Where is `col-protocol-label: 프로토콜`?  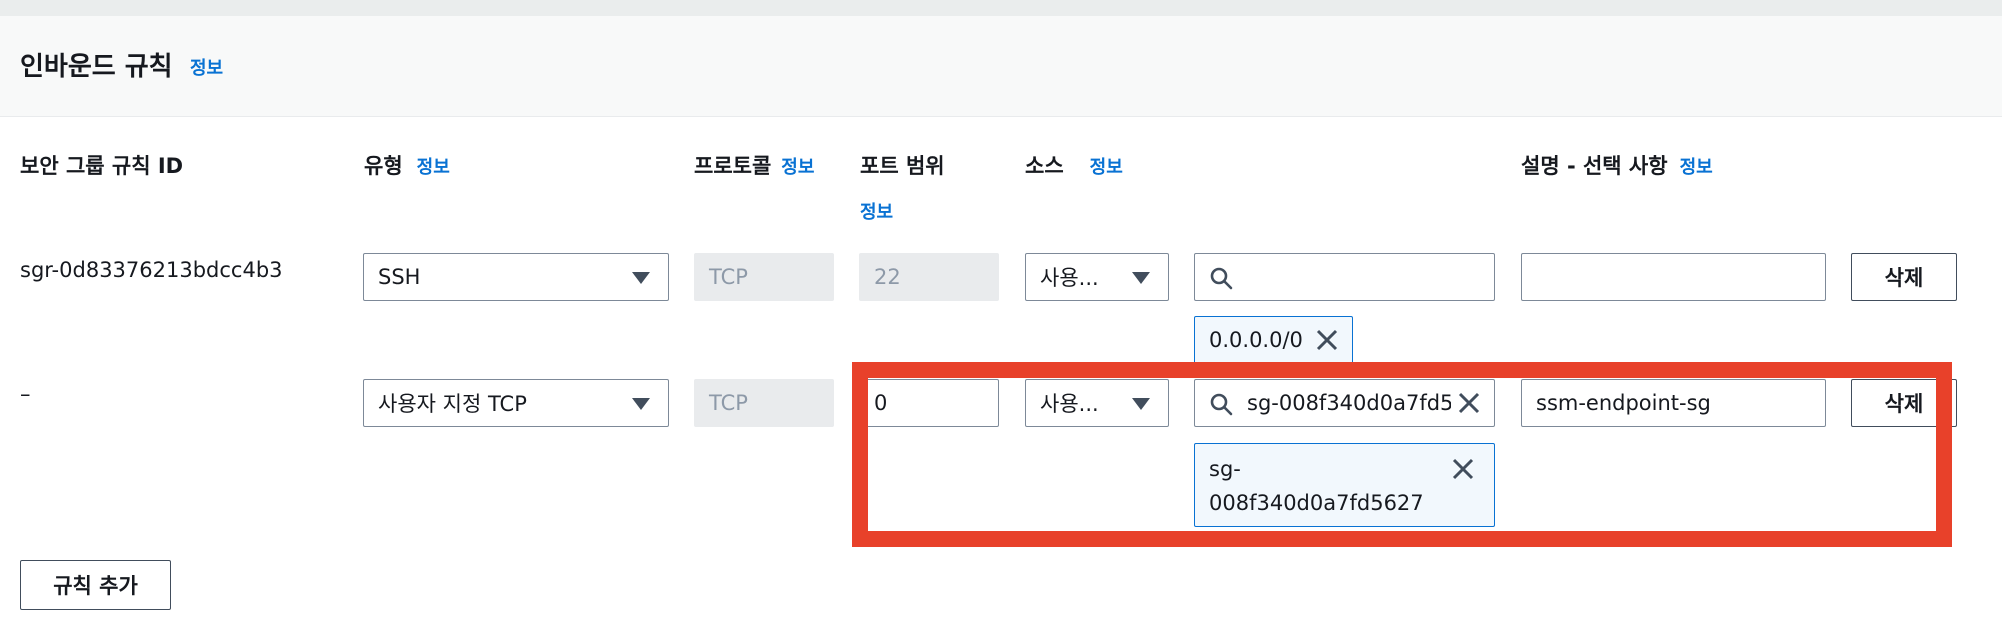
col-protocol-label: 프로토콜 is located at coordinates (733, 166).